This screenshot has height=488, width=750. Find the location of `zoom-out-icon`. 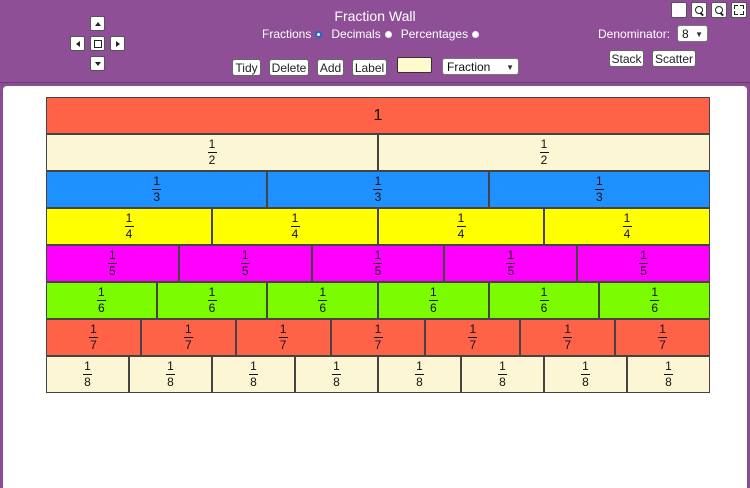

zoom-out-icon is located at coordinates (719, 10).